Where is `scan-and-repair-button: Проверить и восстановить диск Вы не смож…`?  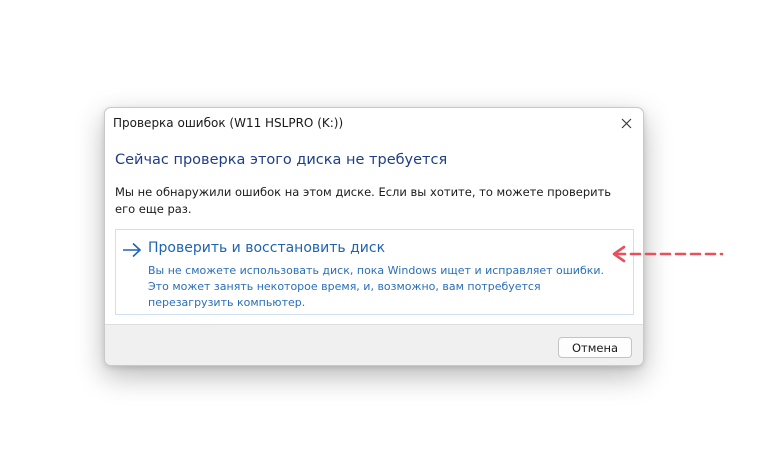 scan-and-repair-button: Проверить и восстановить диск Вы не смож… is located at coordinates (374, 272).